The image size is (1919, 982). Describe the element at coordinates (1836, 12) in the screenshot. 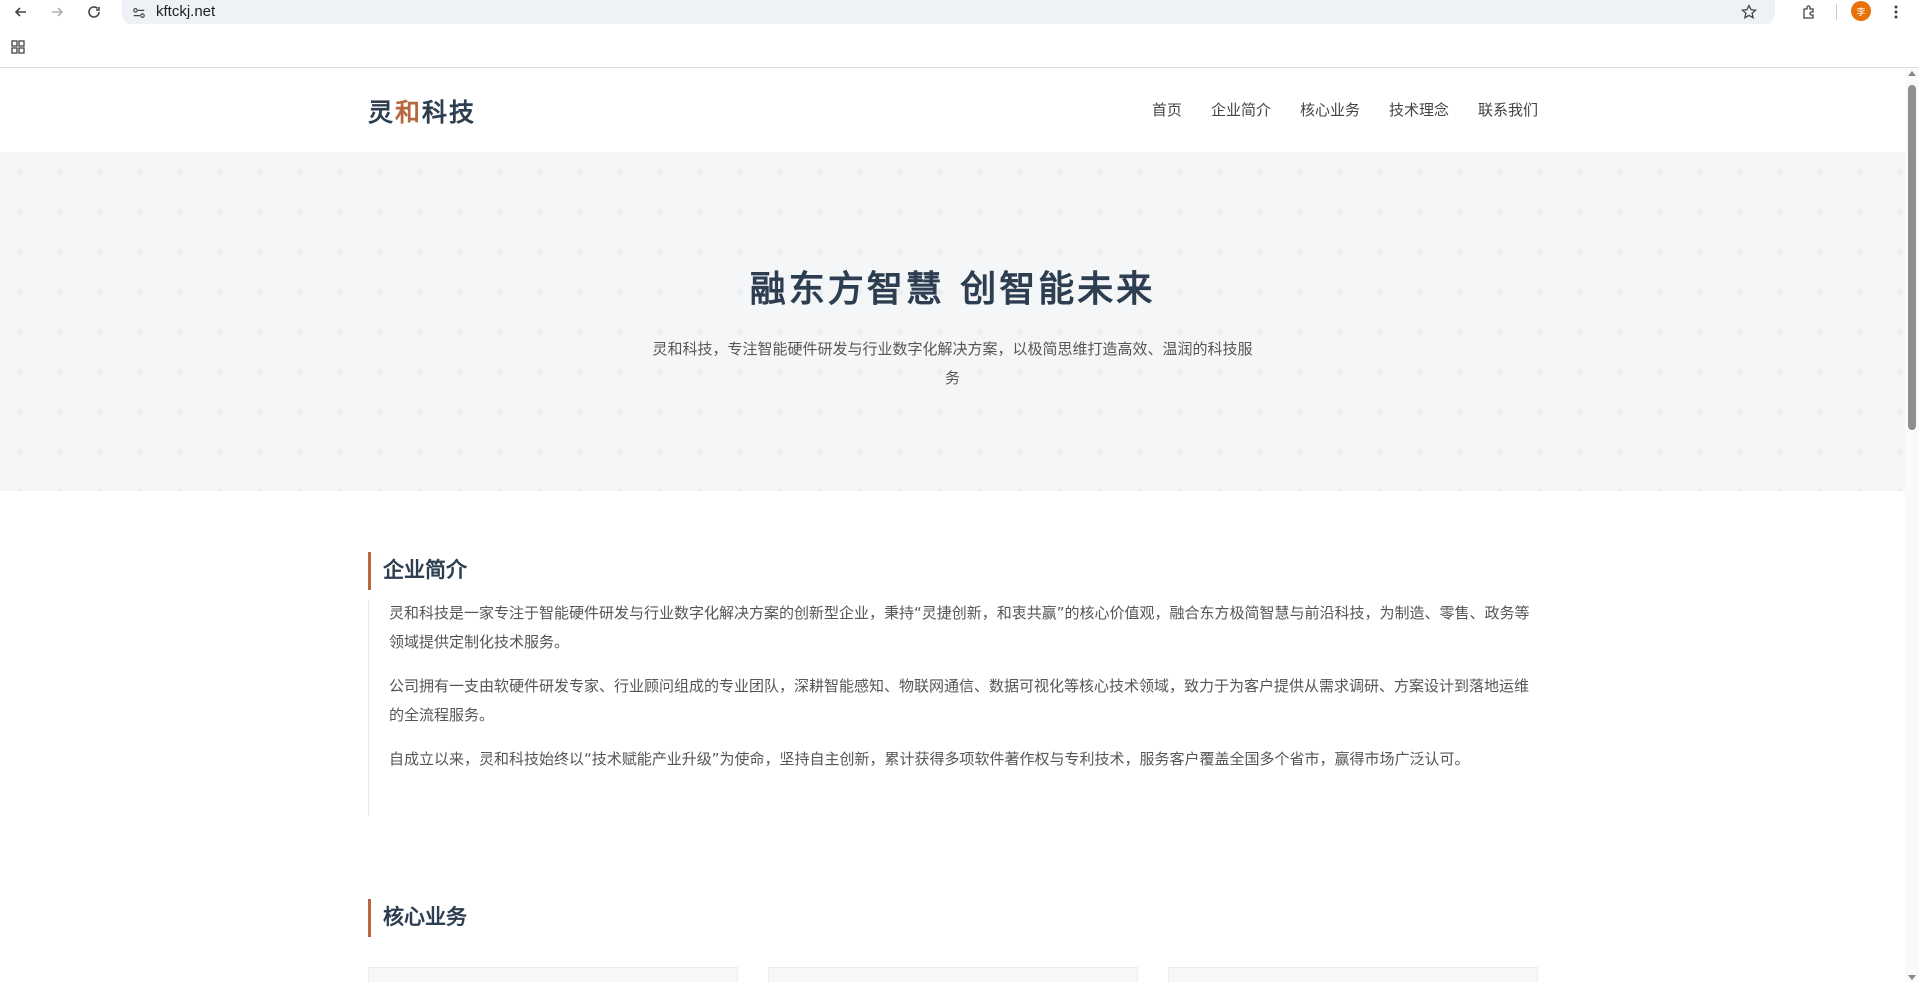

I see `toolbar-divider` at that location.